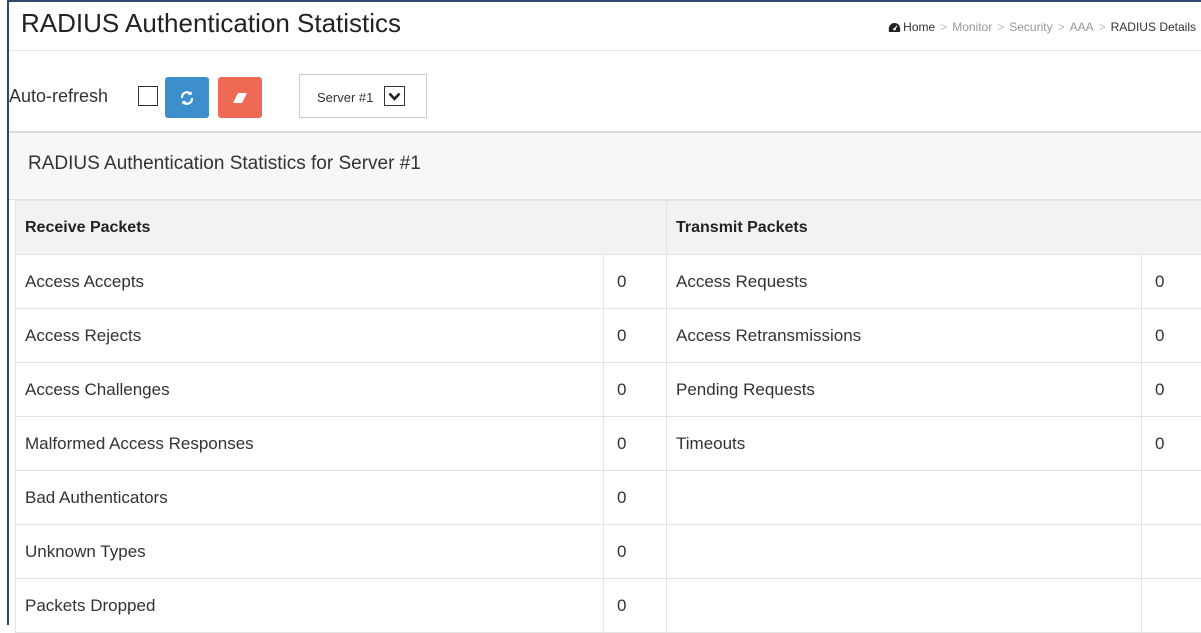 Image resolution: width=1201 pixels, height=633 pixels. I want to click on breadcrumb-current: RADIUS Details, so click(1153, 27).